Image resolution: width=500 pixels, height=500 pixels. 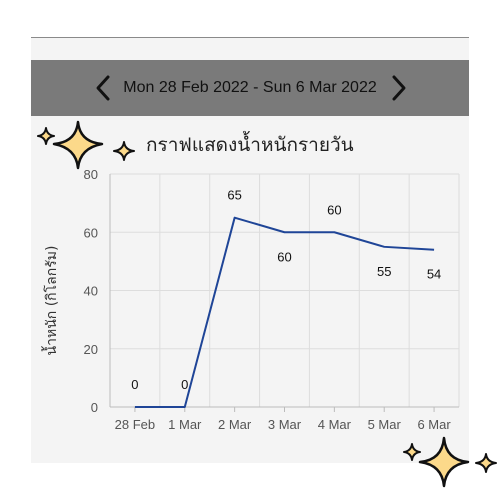 What do you see at coordinates (91, 232) in the screenshot?
I see `y-tick-label: 60` at bounding box center [91, 232].